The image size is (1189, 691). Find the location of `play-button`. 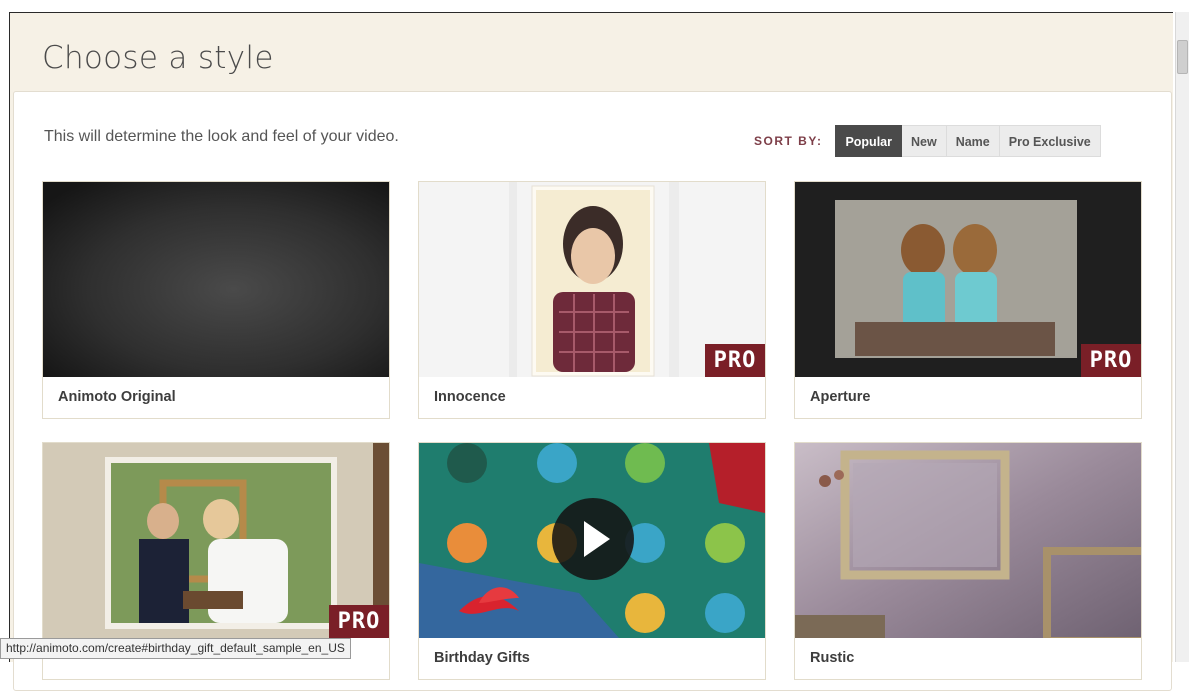

play-button is located at coordinates (593, 539).